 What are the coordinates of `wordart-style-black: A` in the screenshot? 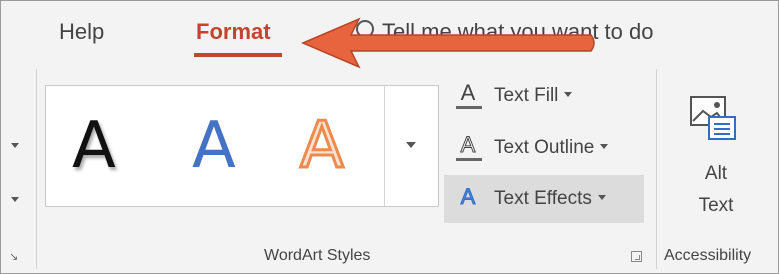 It's located at (94, 146).